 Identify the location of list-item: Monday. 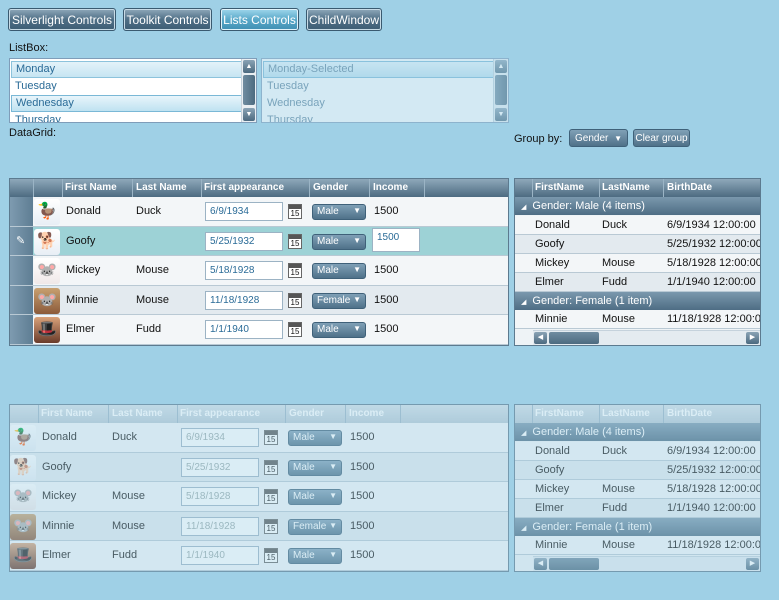
(133, 69).